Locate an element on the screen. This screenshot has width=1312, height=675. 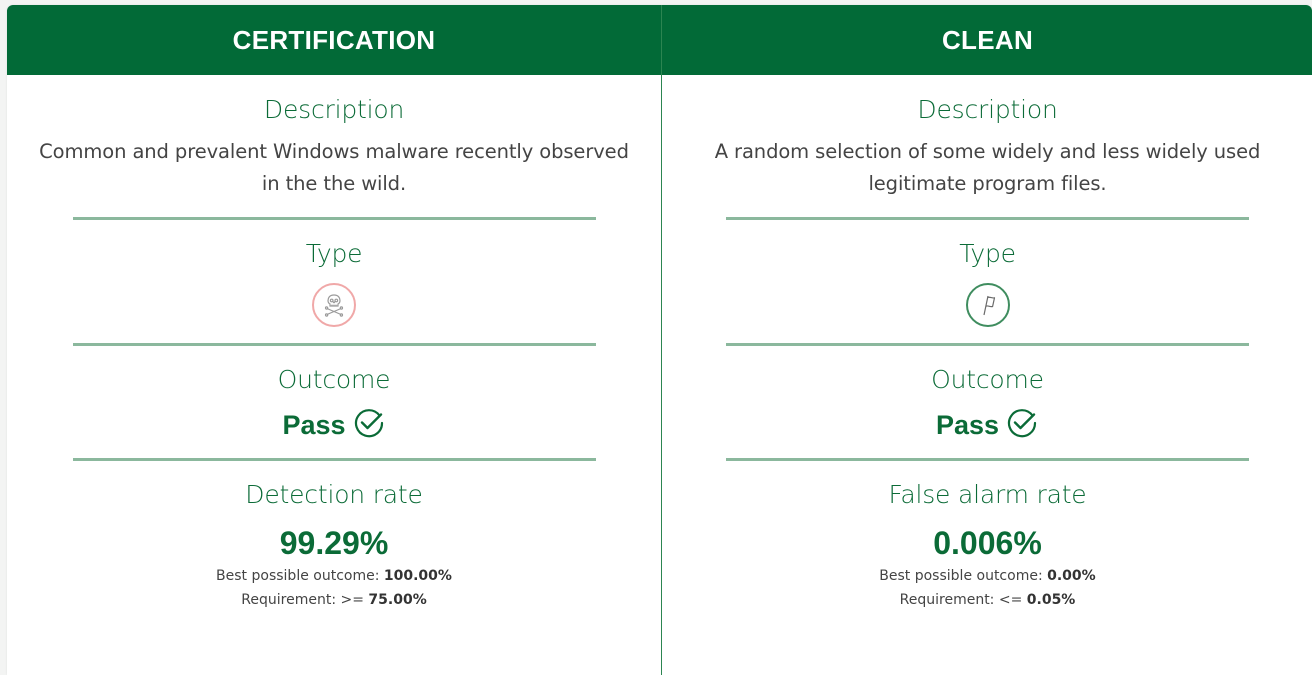
column-header: CLEAN is located at coordinates (987, 40).